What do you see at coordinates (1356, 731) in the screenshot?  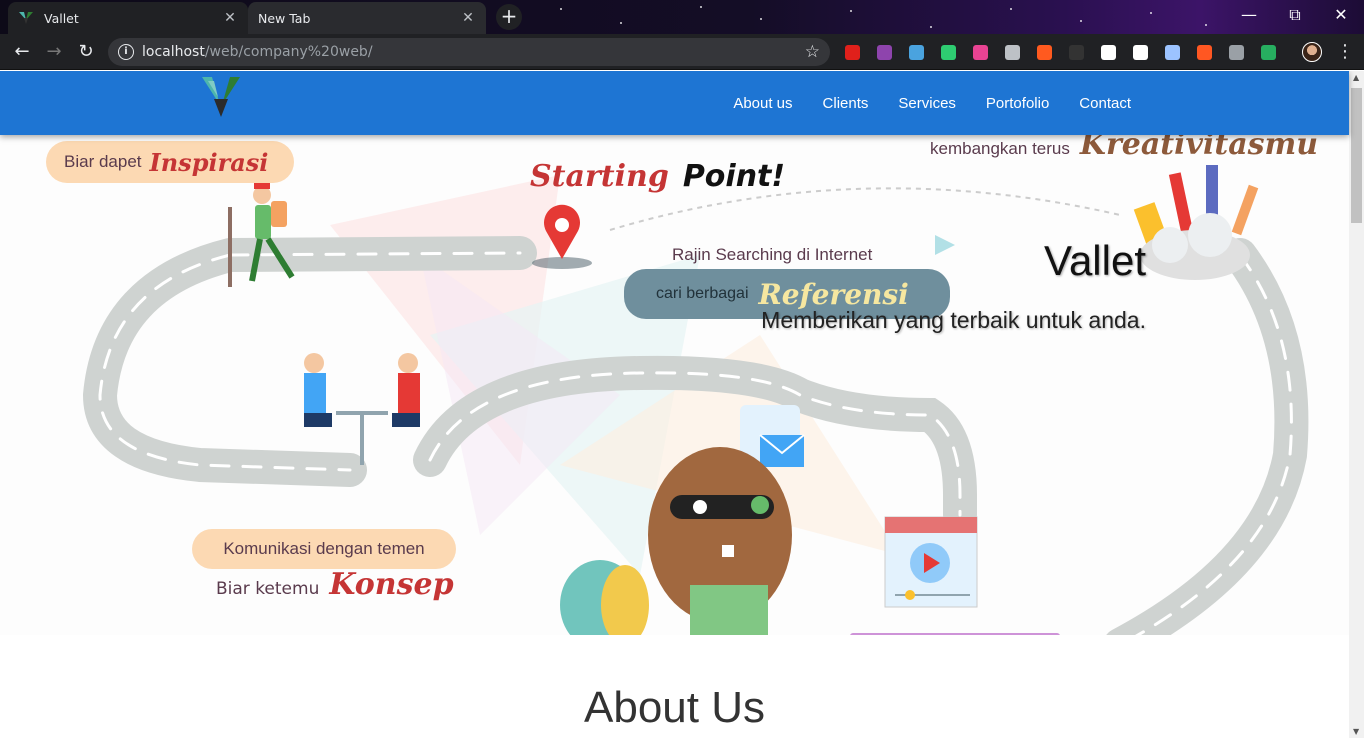 I see `scroll-down-arrow-icon: ▼` at bounding box center [1356, 731].